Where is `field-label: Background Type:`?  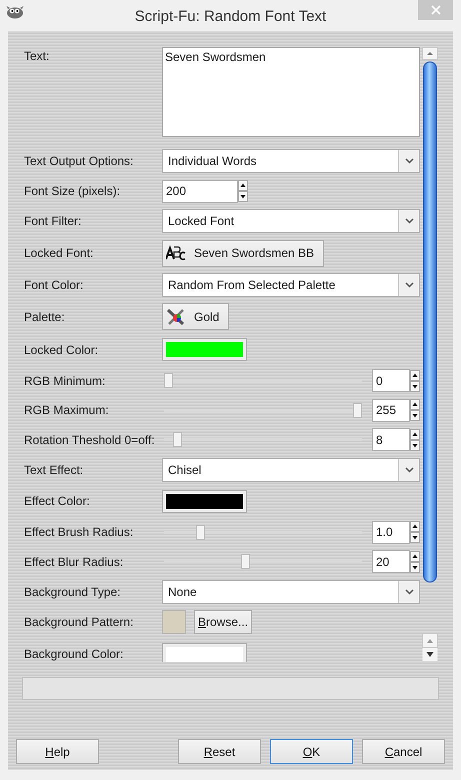 field-label: Background Type: is located at coordinates (73, 591).